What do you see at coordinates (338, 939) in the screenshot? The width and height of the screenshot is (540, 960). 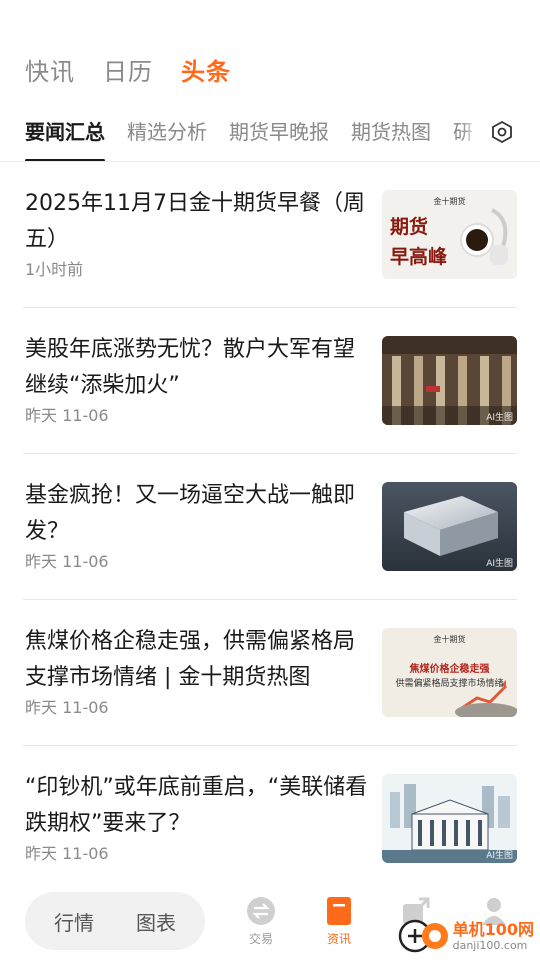 I see `nav-news-label: 资讯` at bounding box center [338, 939].